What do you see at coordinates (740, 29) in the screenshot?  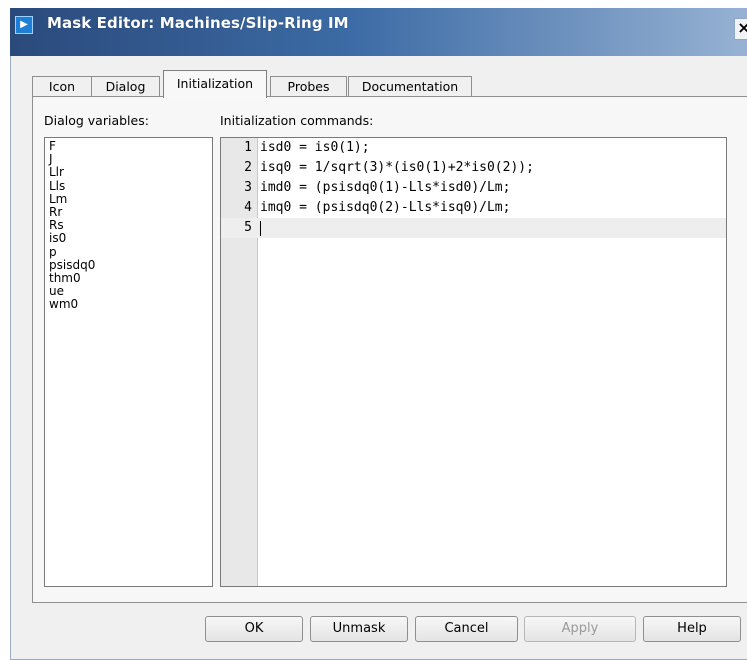 I see `close-button: ×` at bounding box center [740, 29].